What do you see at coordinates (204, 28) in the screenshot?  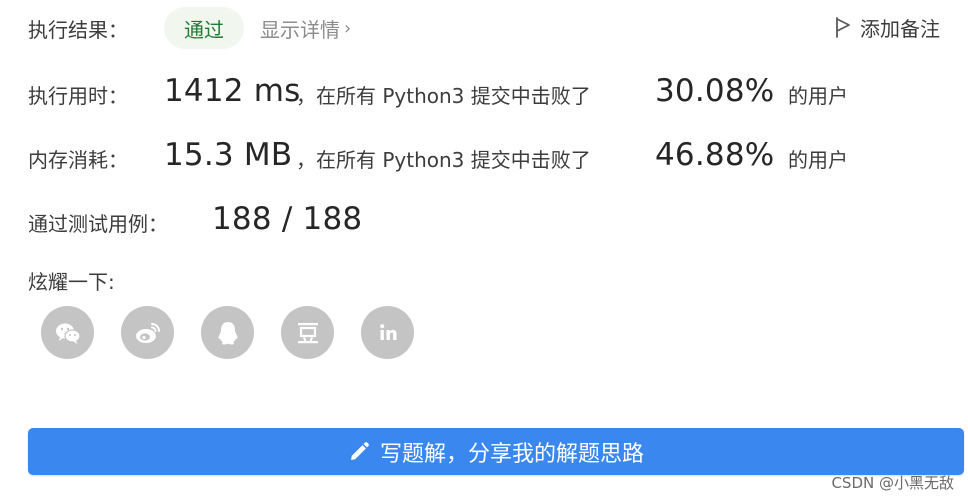 I see `status-badge: 通过` at bounding box center [204, 28].